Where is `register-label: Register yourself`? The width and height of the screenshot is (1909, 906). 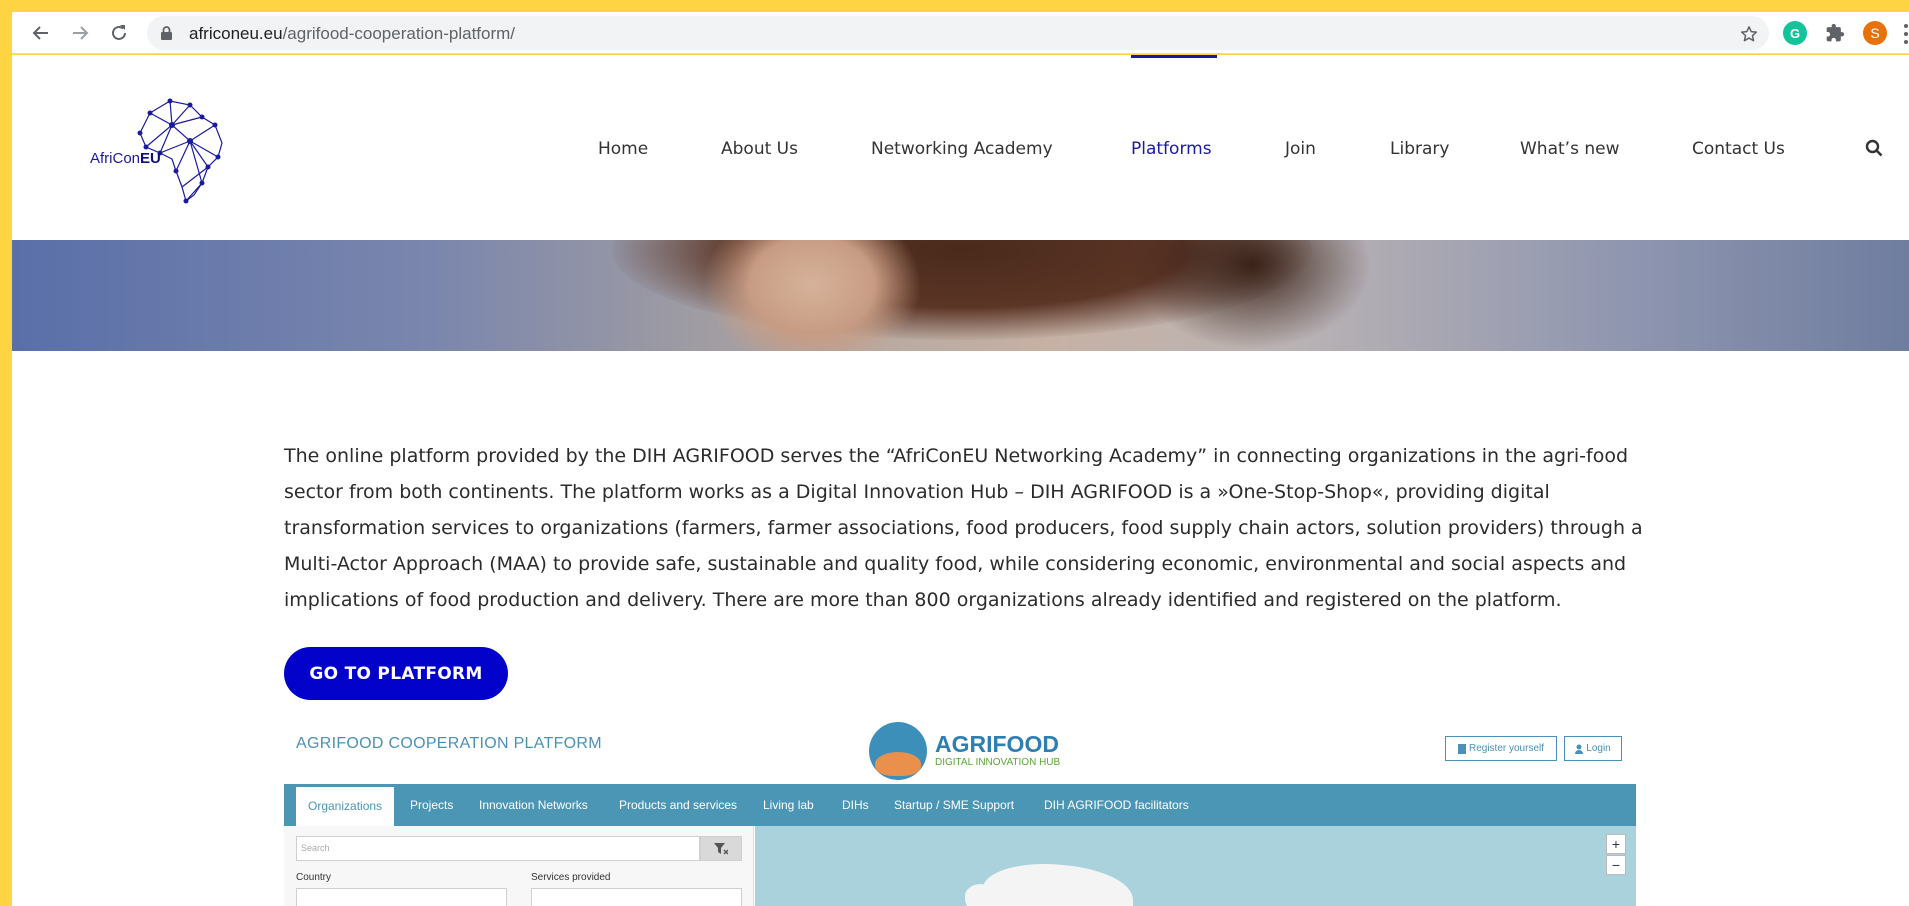 register-label: Register yourself is located at coordinates (1506, 748).